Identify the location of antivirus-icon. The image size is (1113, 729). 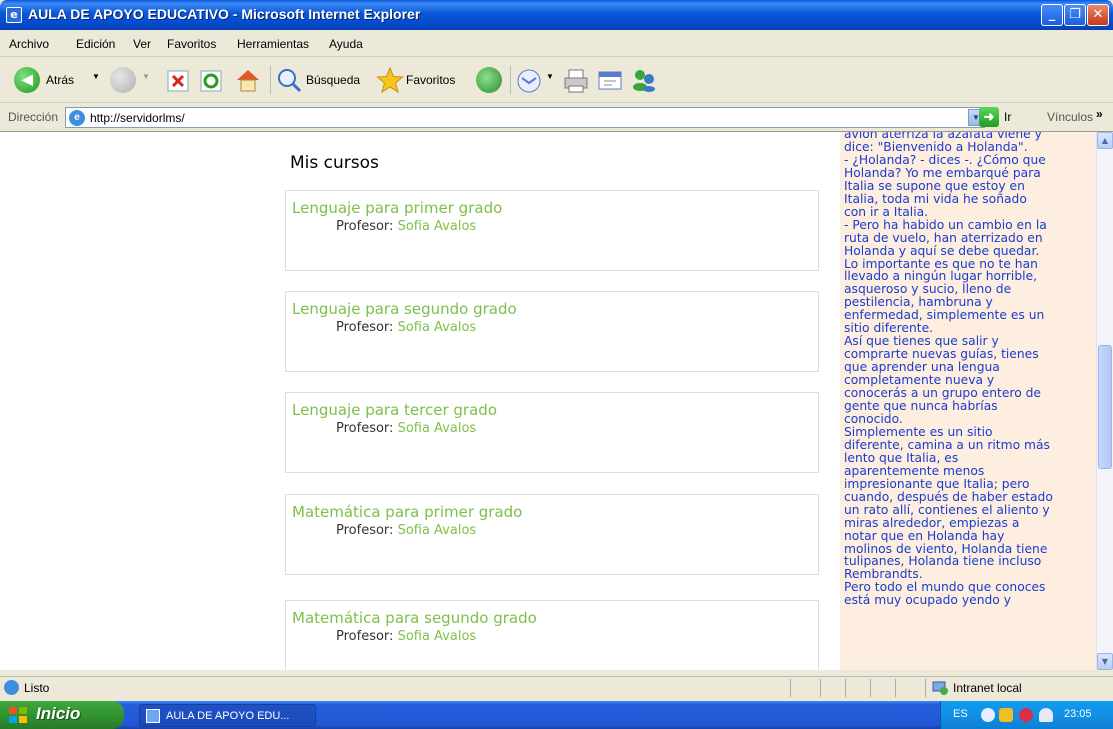
(1026, 715).